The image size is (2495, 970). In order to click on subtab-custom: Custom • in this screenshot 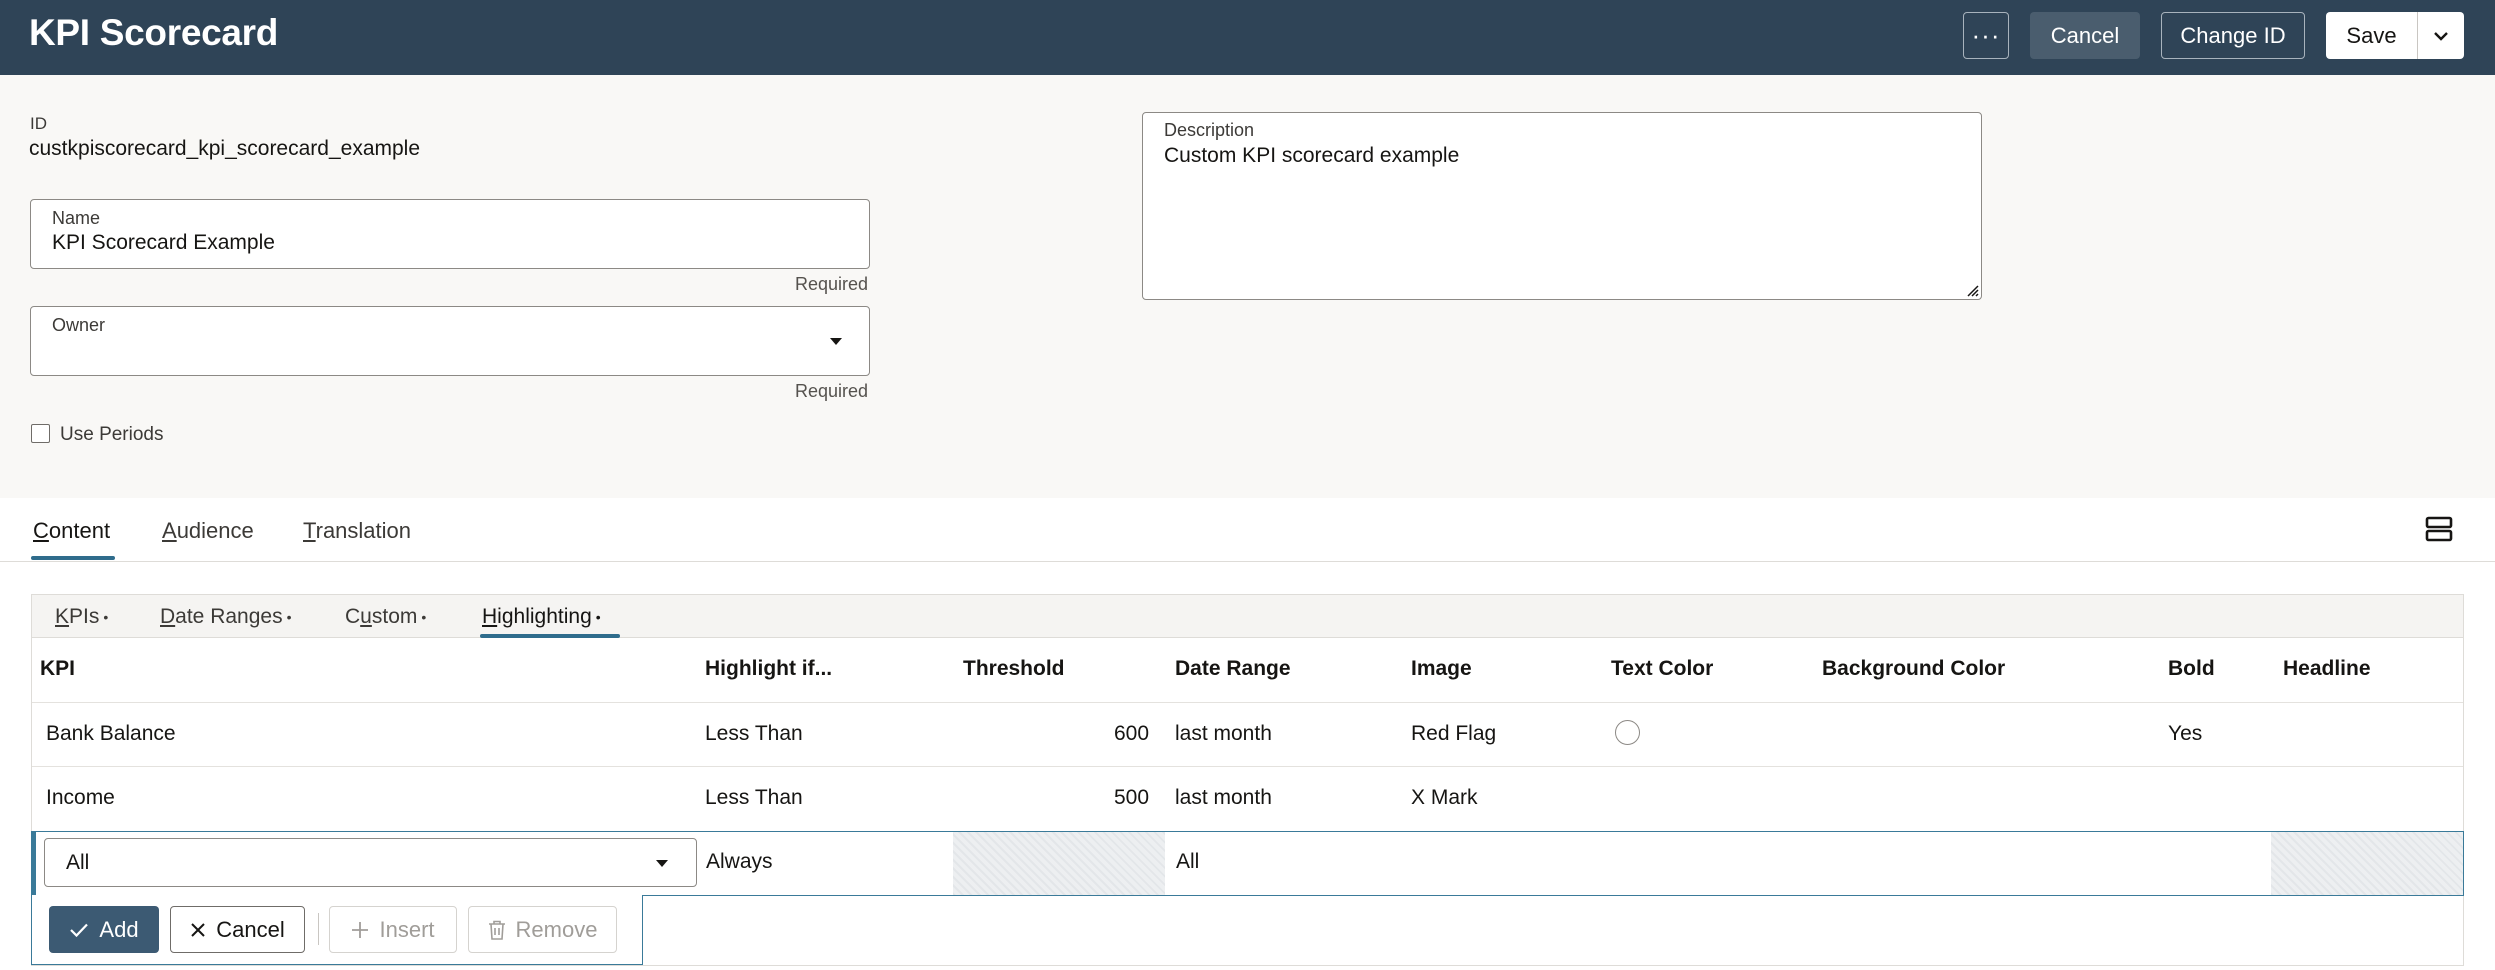, I will do `click(385, 617)`.